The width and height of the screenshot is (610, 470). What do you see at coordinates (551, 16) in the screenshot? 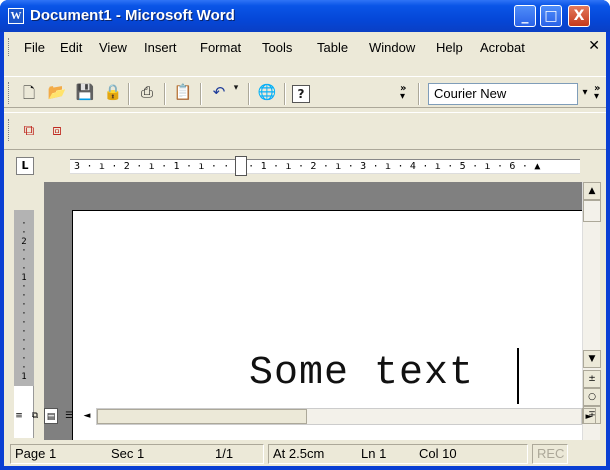
I see `maximize-button: □` at bounding box center [551, 16].